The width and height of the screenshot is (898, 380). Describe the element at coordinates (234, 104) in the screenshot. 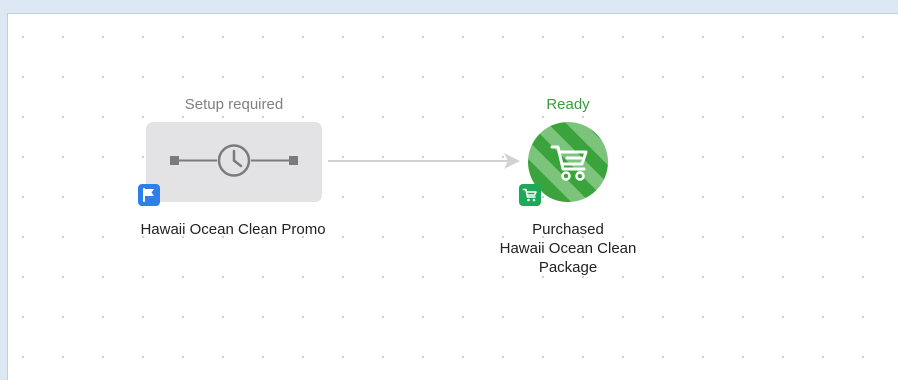

I see `node-status-setup: Setup required` at that location.